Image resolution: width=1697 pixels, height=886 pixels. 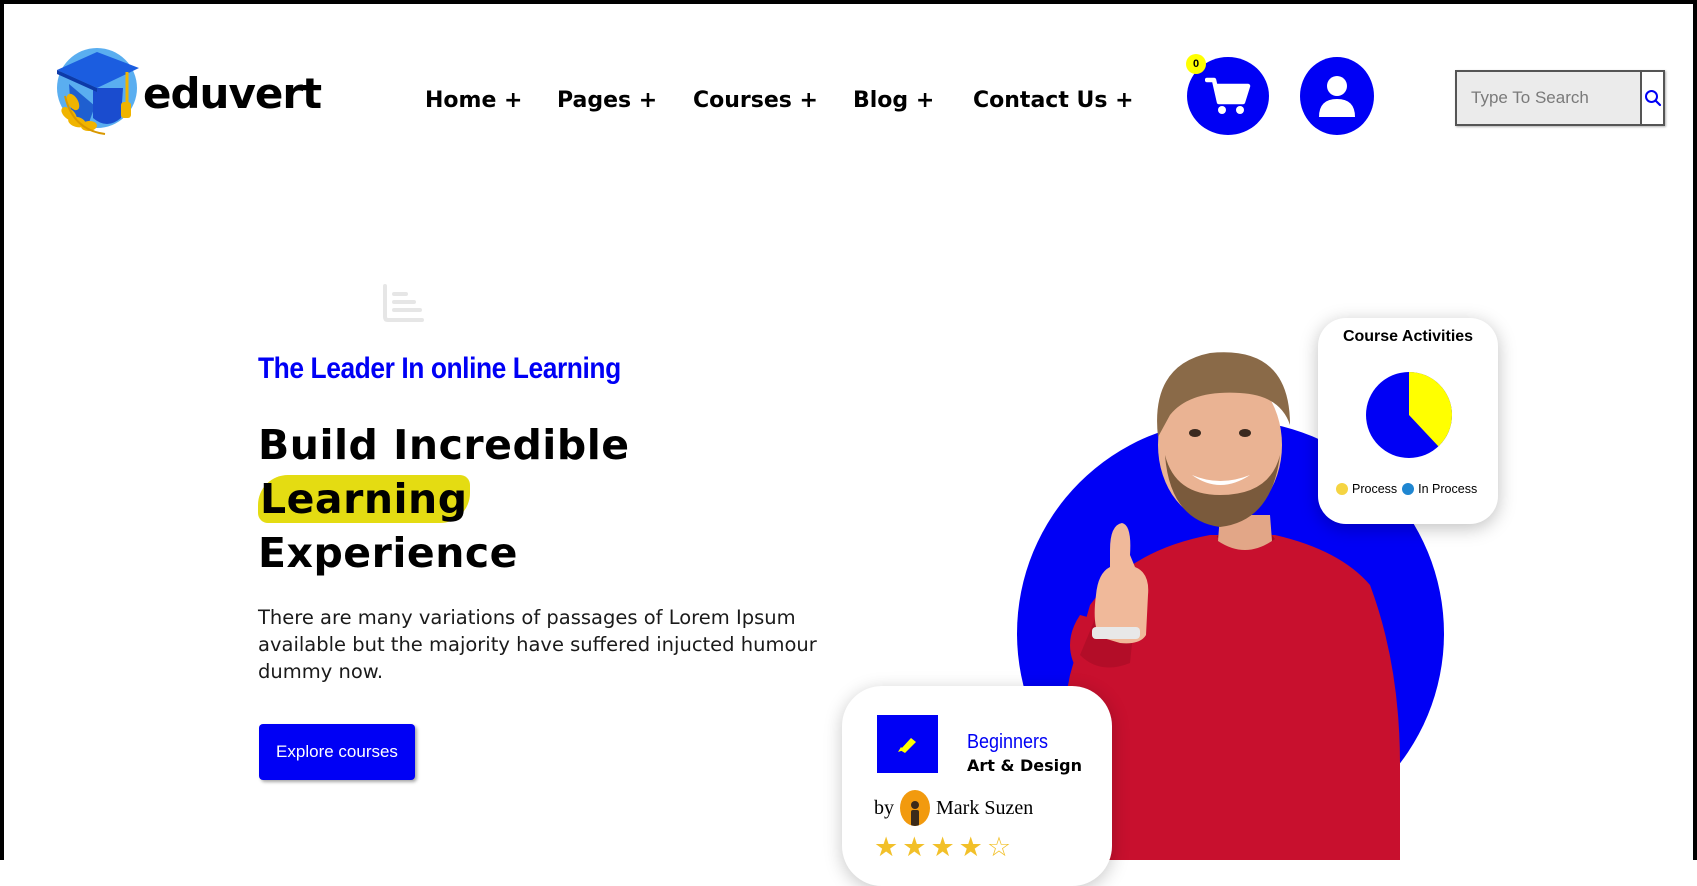 I want to click on activities-pie-chart, so click(x=1409, y=415).